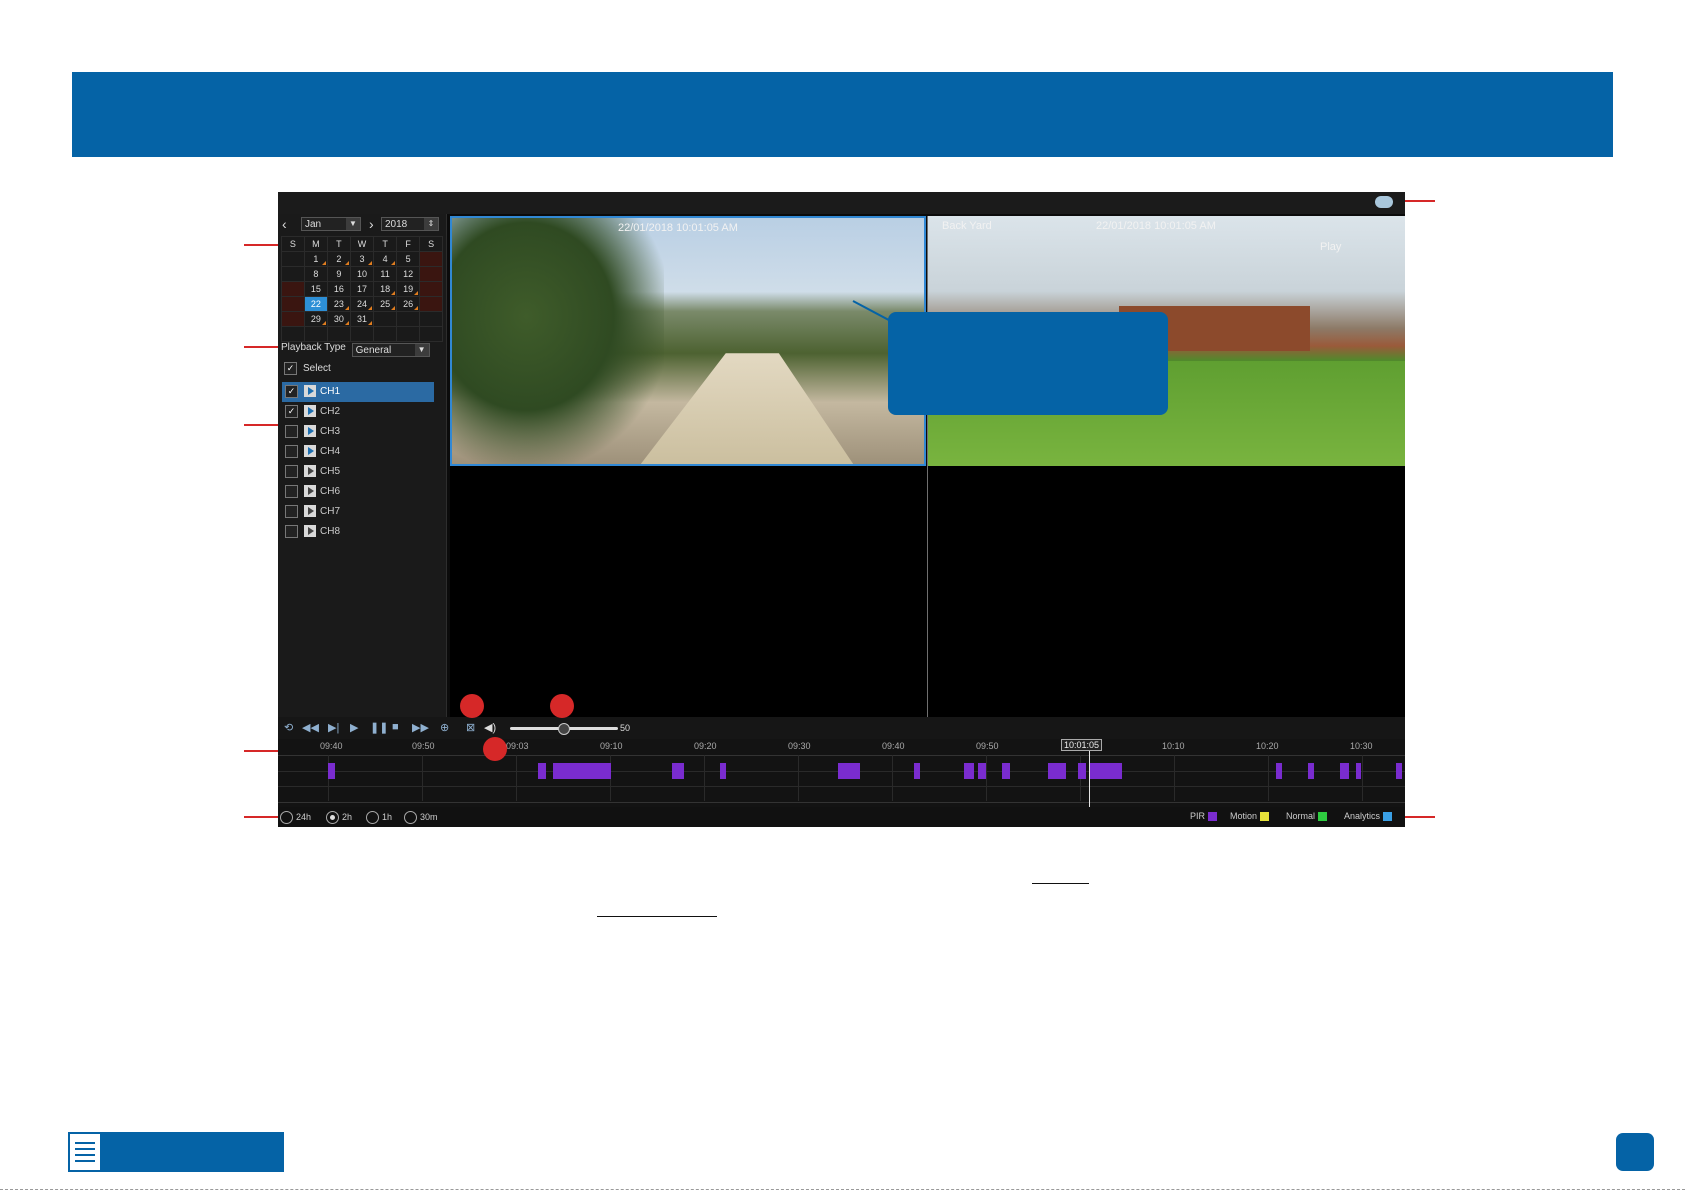 Image resolution: width=1685 pixels, height=1192 pixels. I want to click on next-month-icon: ›, so click(371, 224).